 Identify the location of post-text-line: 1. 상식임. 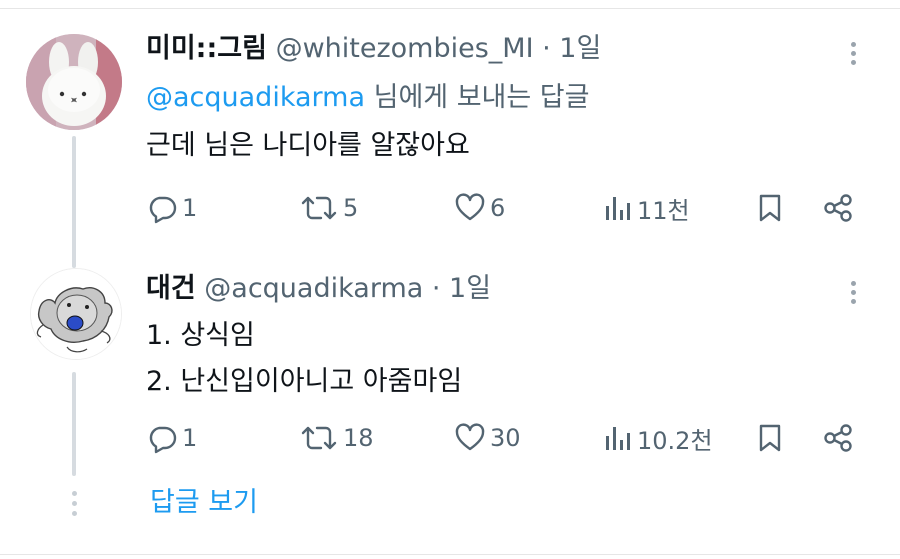
(200, 335).